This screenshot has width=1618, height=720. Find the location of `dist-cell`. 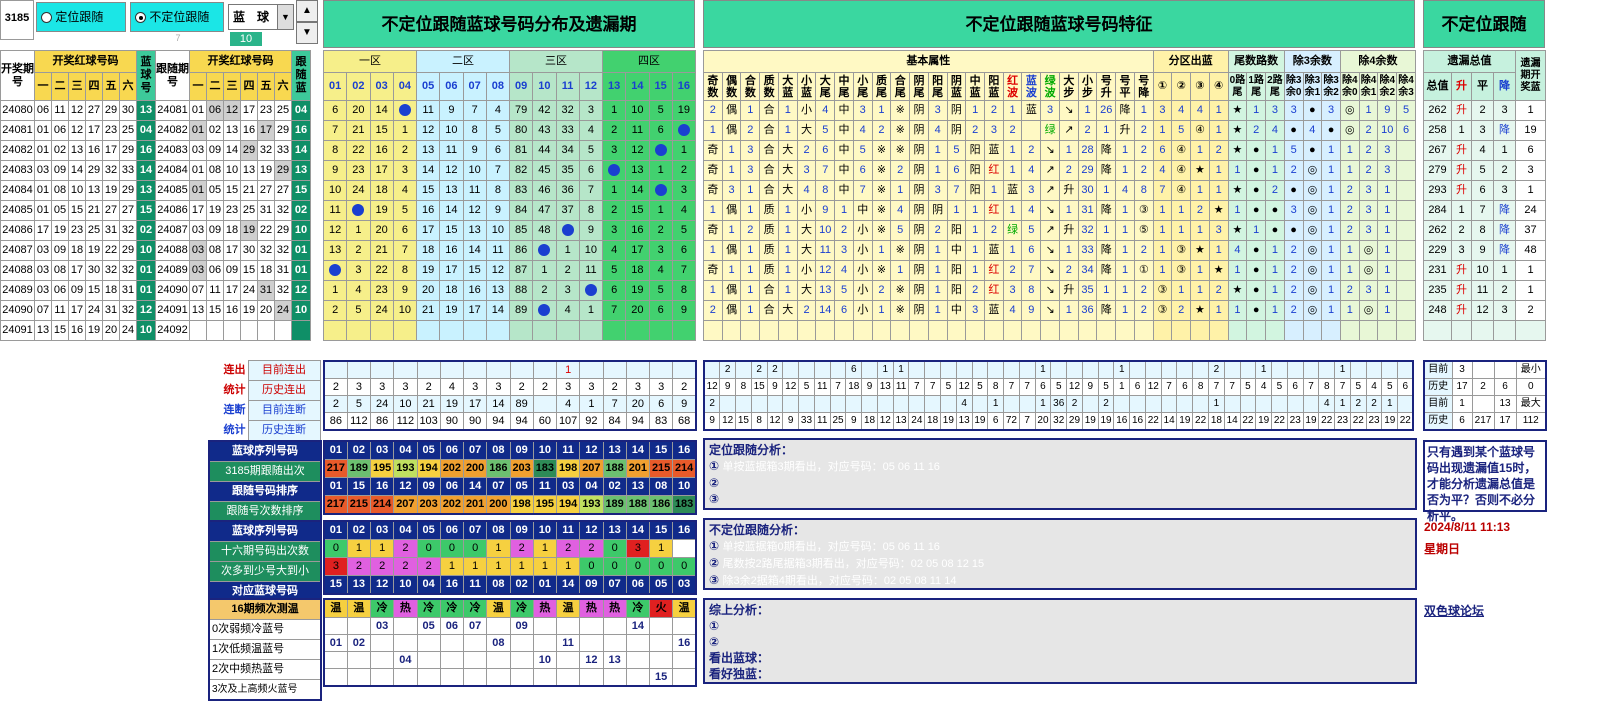

dist-cell is located at coordinates (405, 110).